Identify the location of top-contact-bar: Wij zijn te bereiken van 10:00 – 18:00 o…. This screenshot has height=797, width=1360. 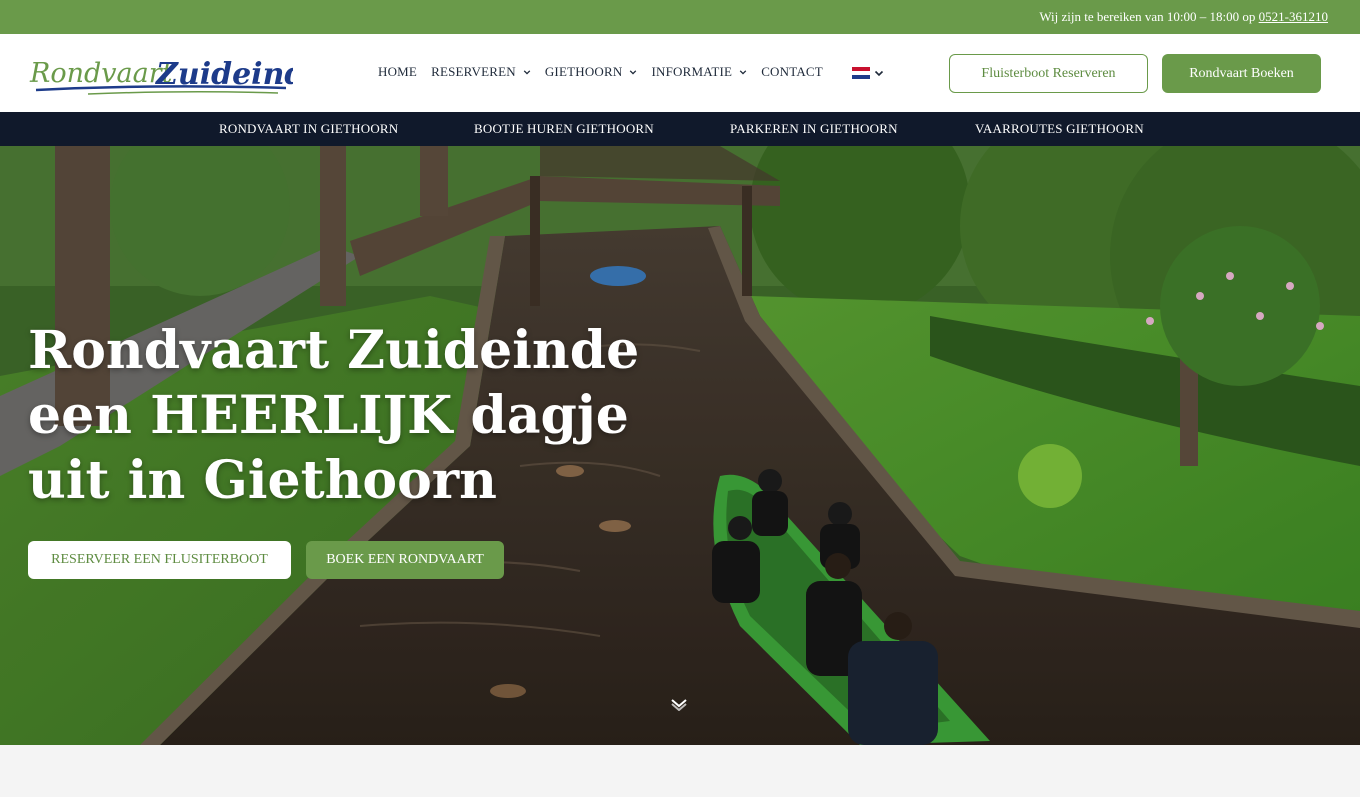
(680, 17).